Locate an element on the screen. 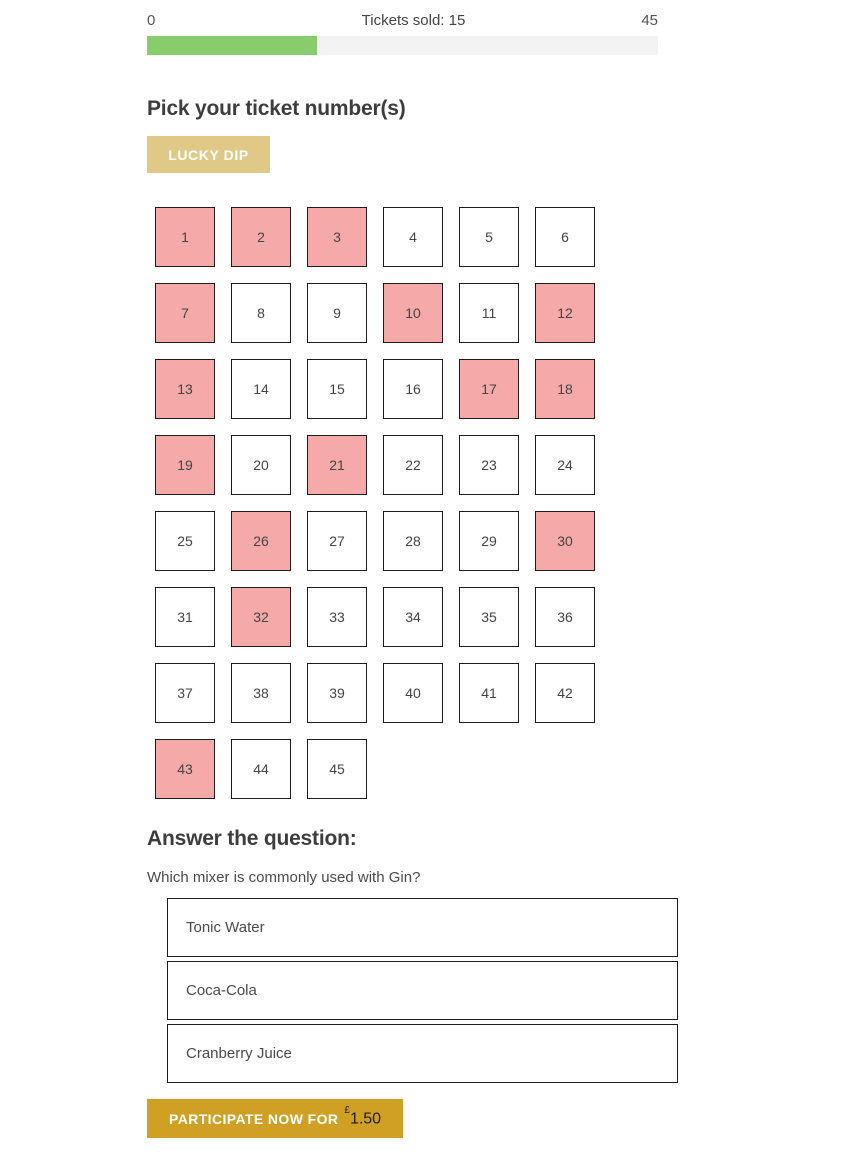  ticket-25: 25 is located at coordinates (185, 541).